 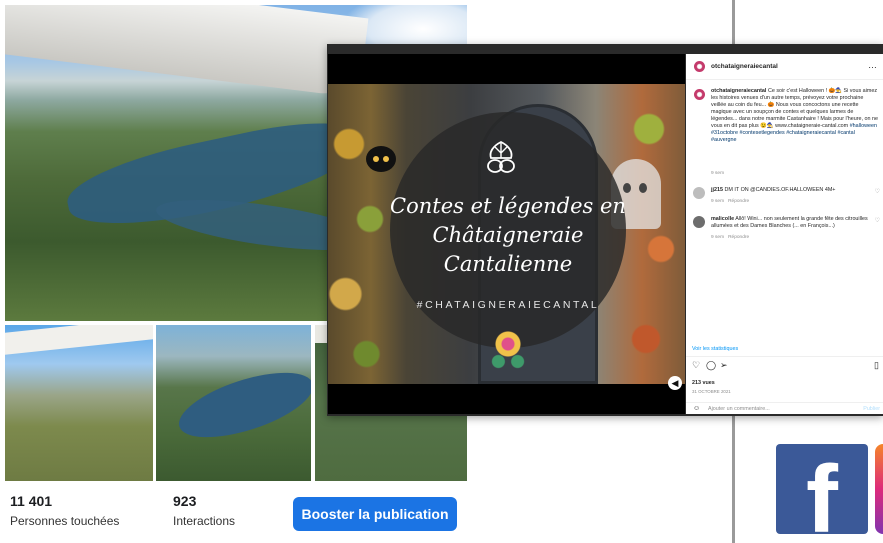 What do you see at coordinates (879, 489) in the screenshot?
I see `instagram-logo` at bounding box center [879, 489].